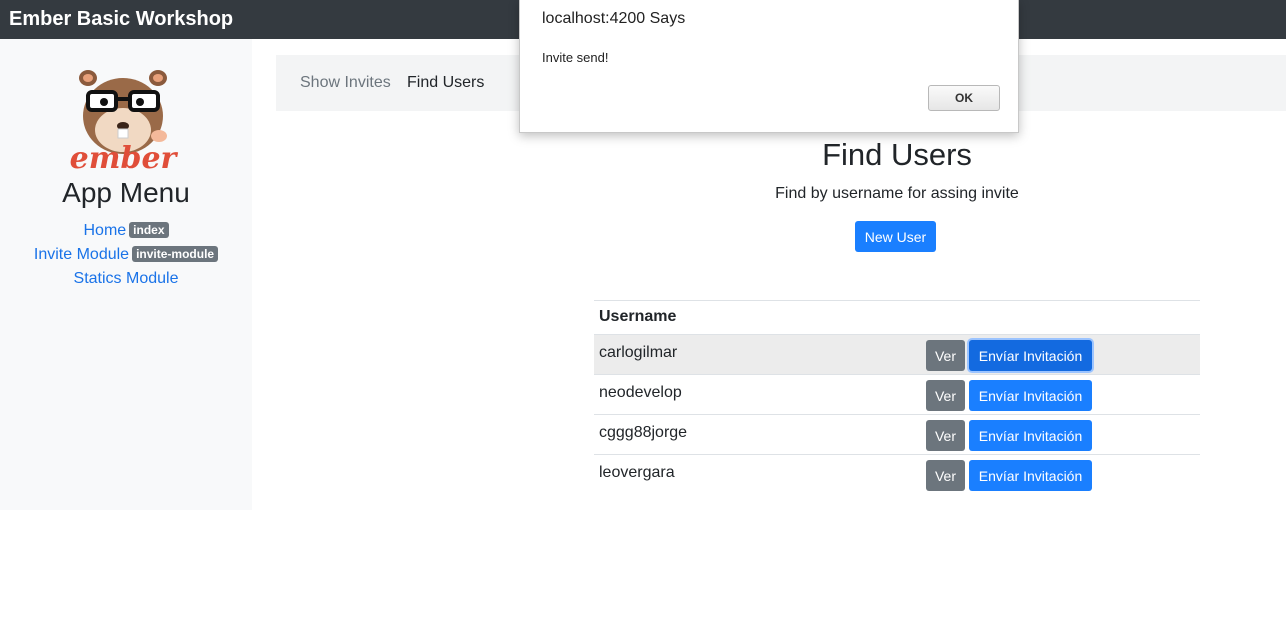 The width and height of the screenshot is (1286, 624). I want to click on ember-hamster-logo: ember, so click(124, 122).